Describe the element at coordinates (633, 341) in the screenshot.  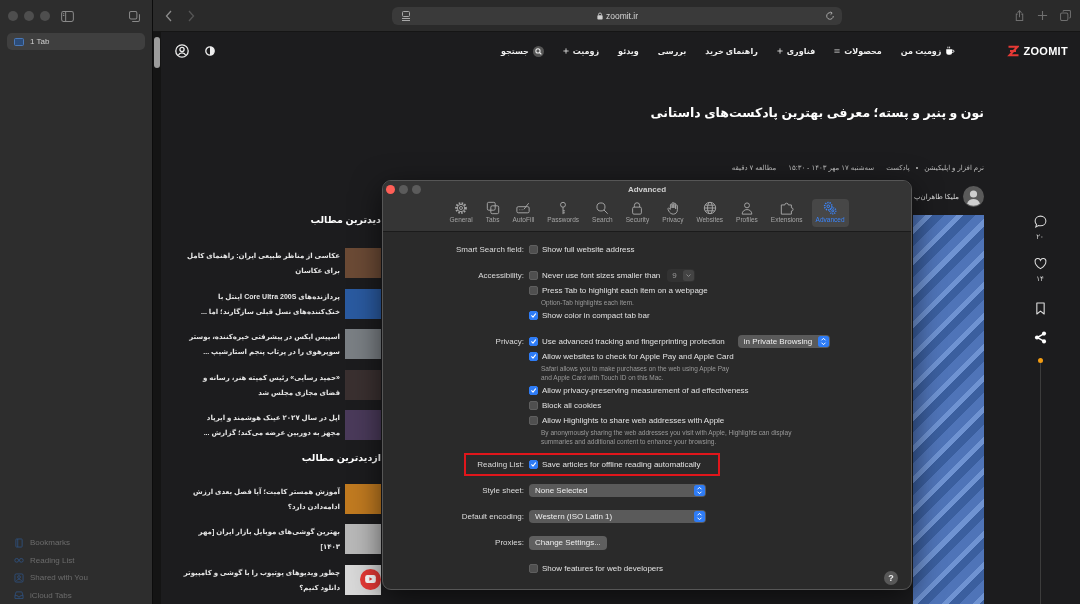
I see `option-text: Use advanced tracking and fingerprinting protection` at that location.